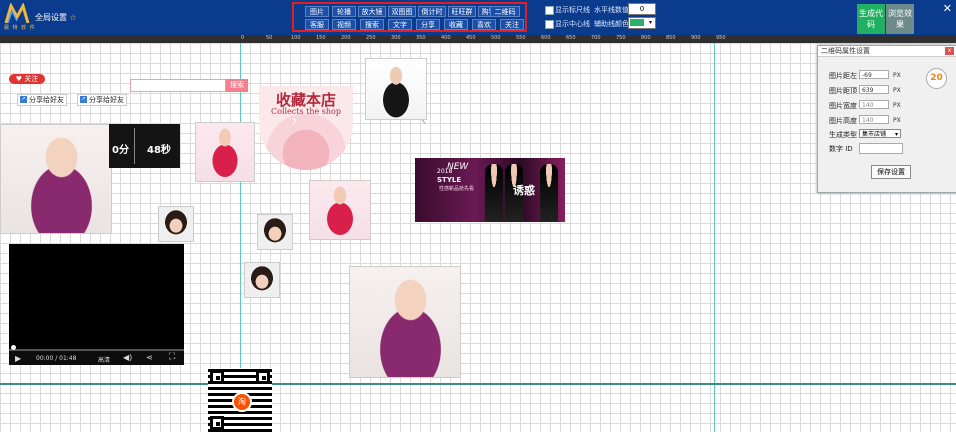 The height and width of the screenshot is (432, 956). Describe the element at coordinates (874, 104) in the screenshot. I see `width-input: 140` at that location.